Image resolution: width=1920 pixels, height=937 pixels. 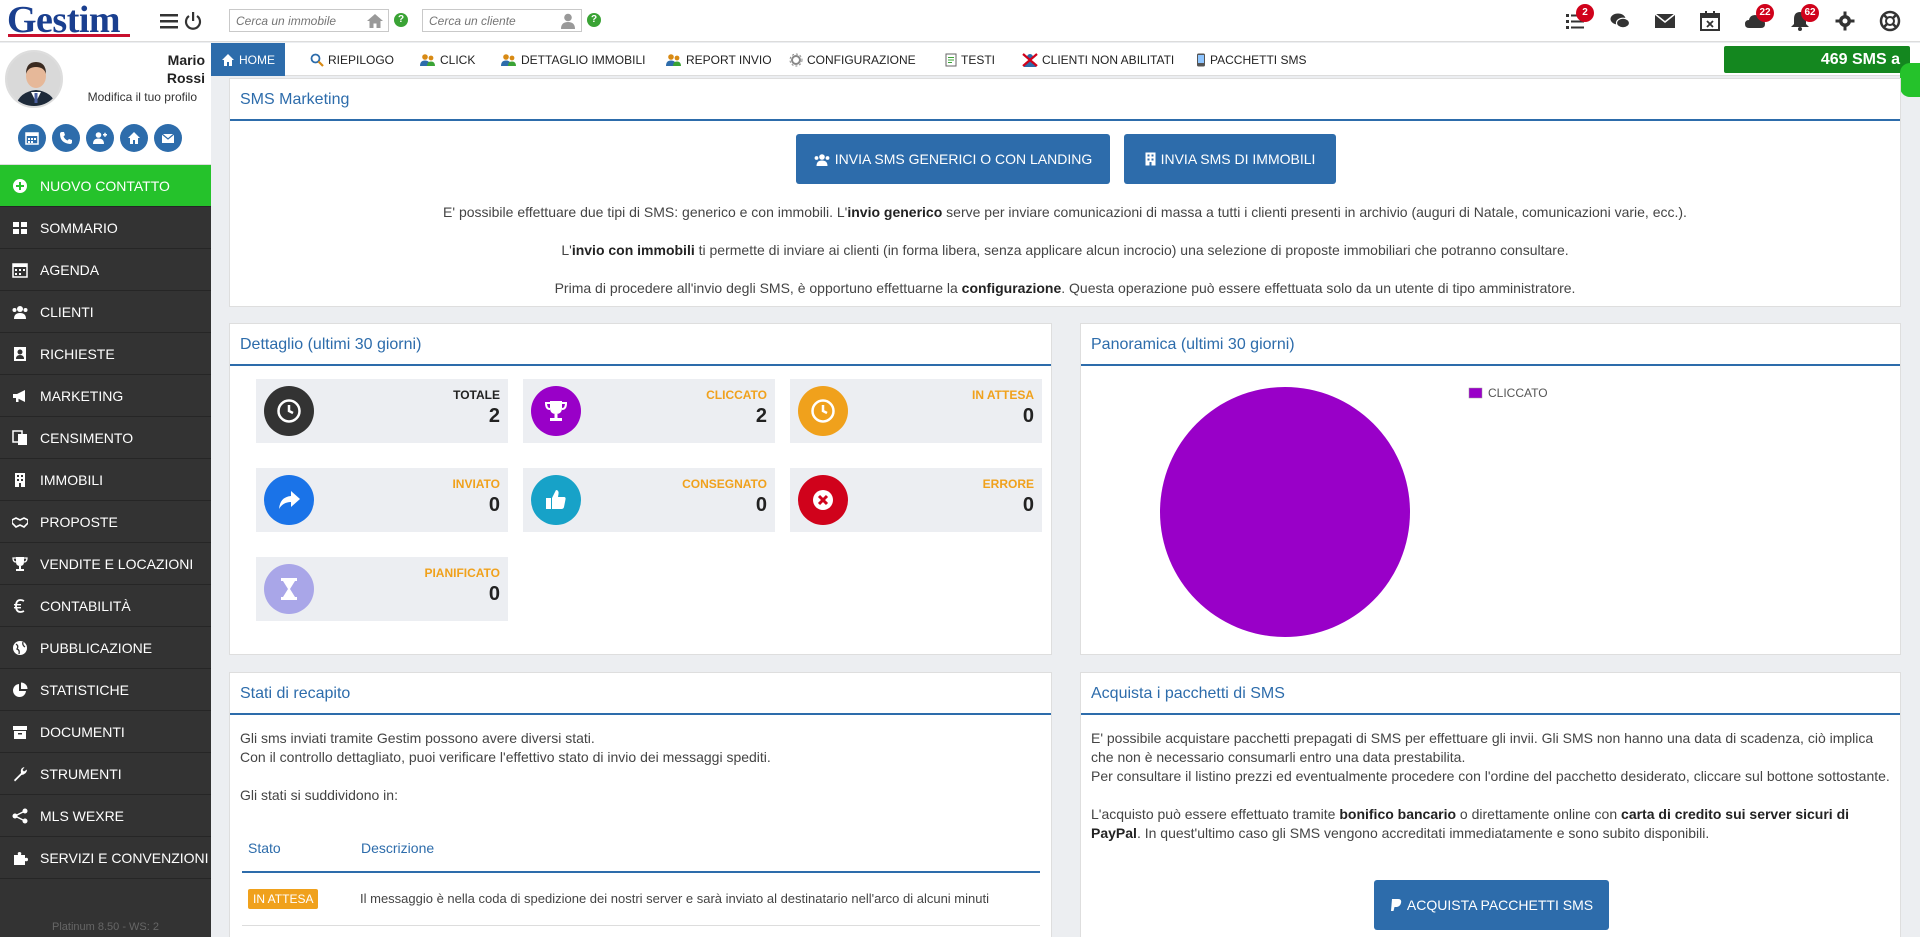 I want to click on tab-label: CLIENTI NON ABILITATI, so click(x=1108, y=59).